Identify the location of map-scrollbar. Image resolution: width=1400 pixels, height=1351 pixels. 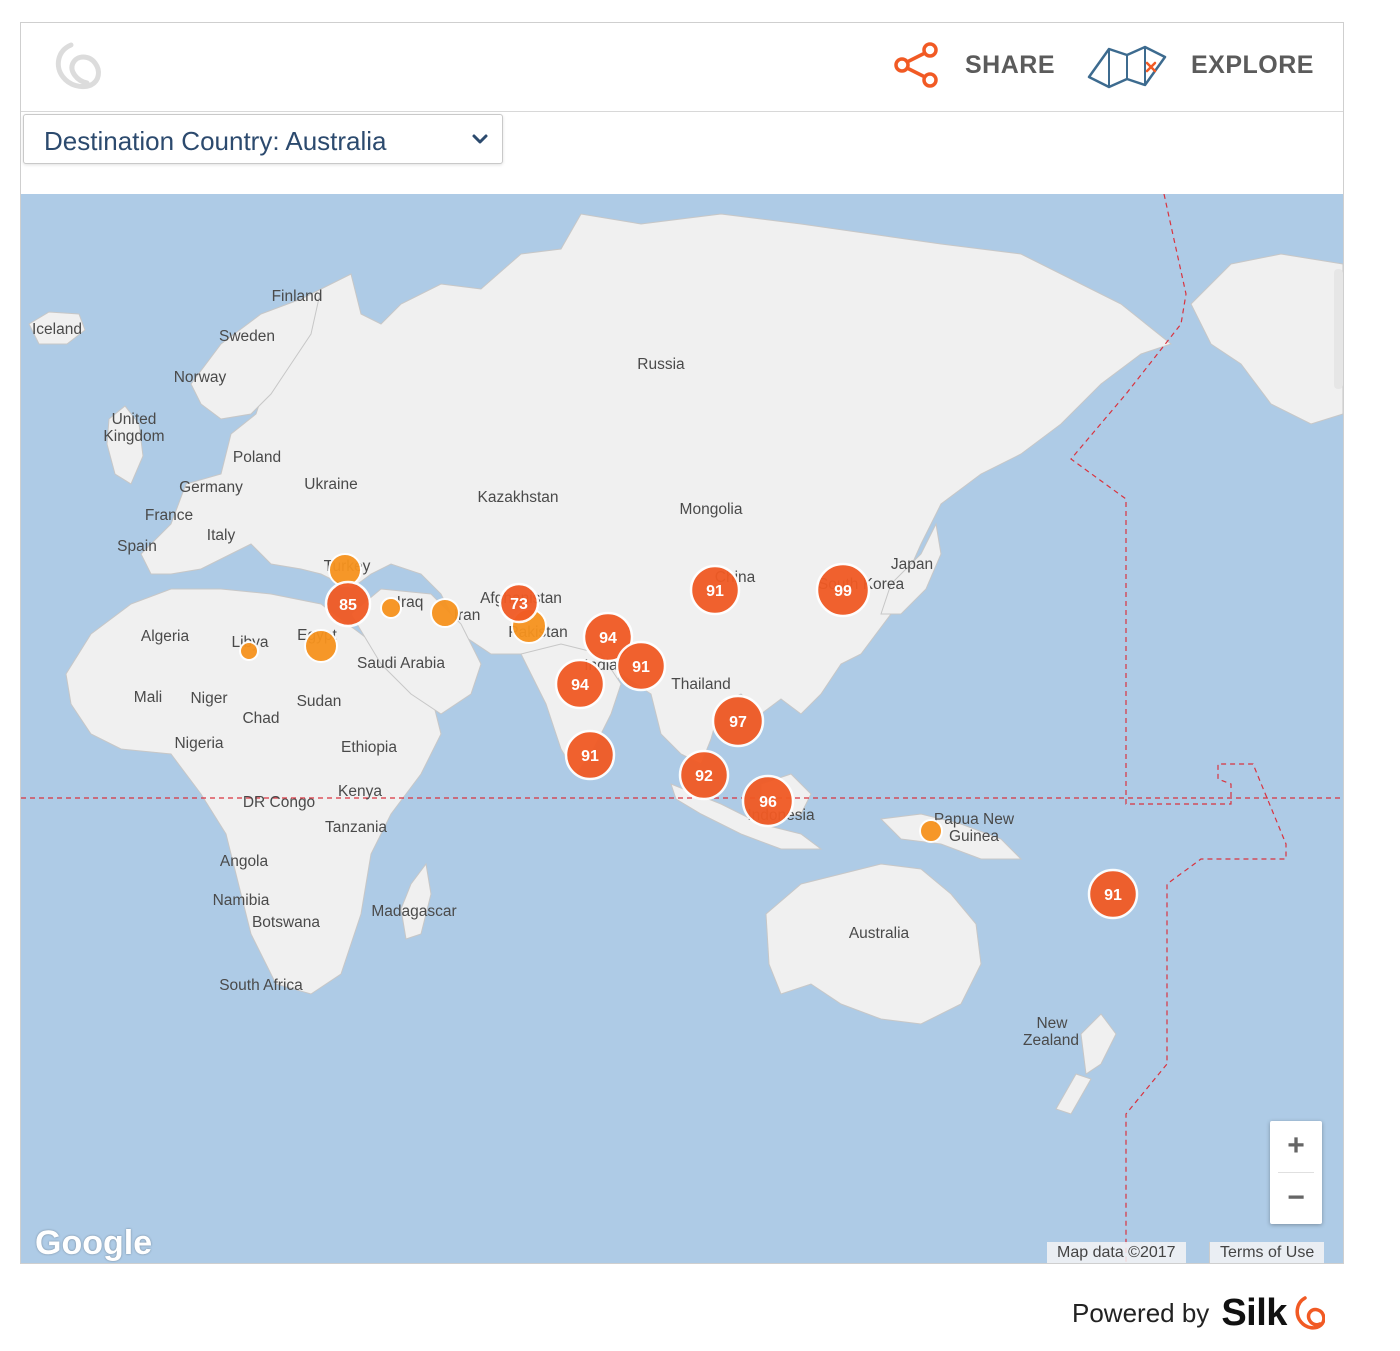
(1338, 329).